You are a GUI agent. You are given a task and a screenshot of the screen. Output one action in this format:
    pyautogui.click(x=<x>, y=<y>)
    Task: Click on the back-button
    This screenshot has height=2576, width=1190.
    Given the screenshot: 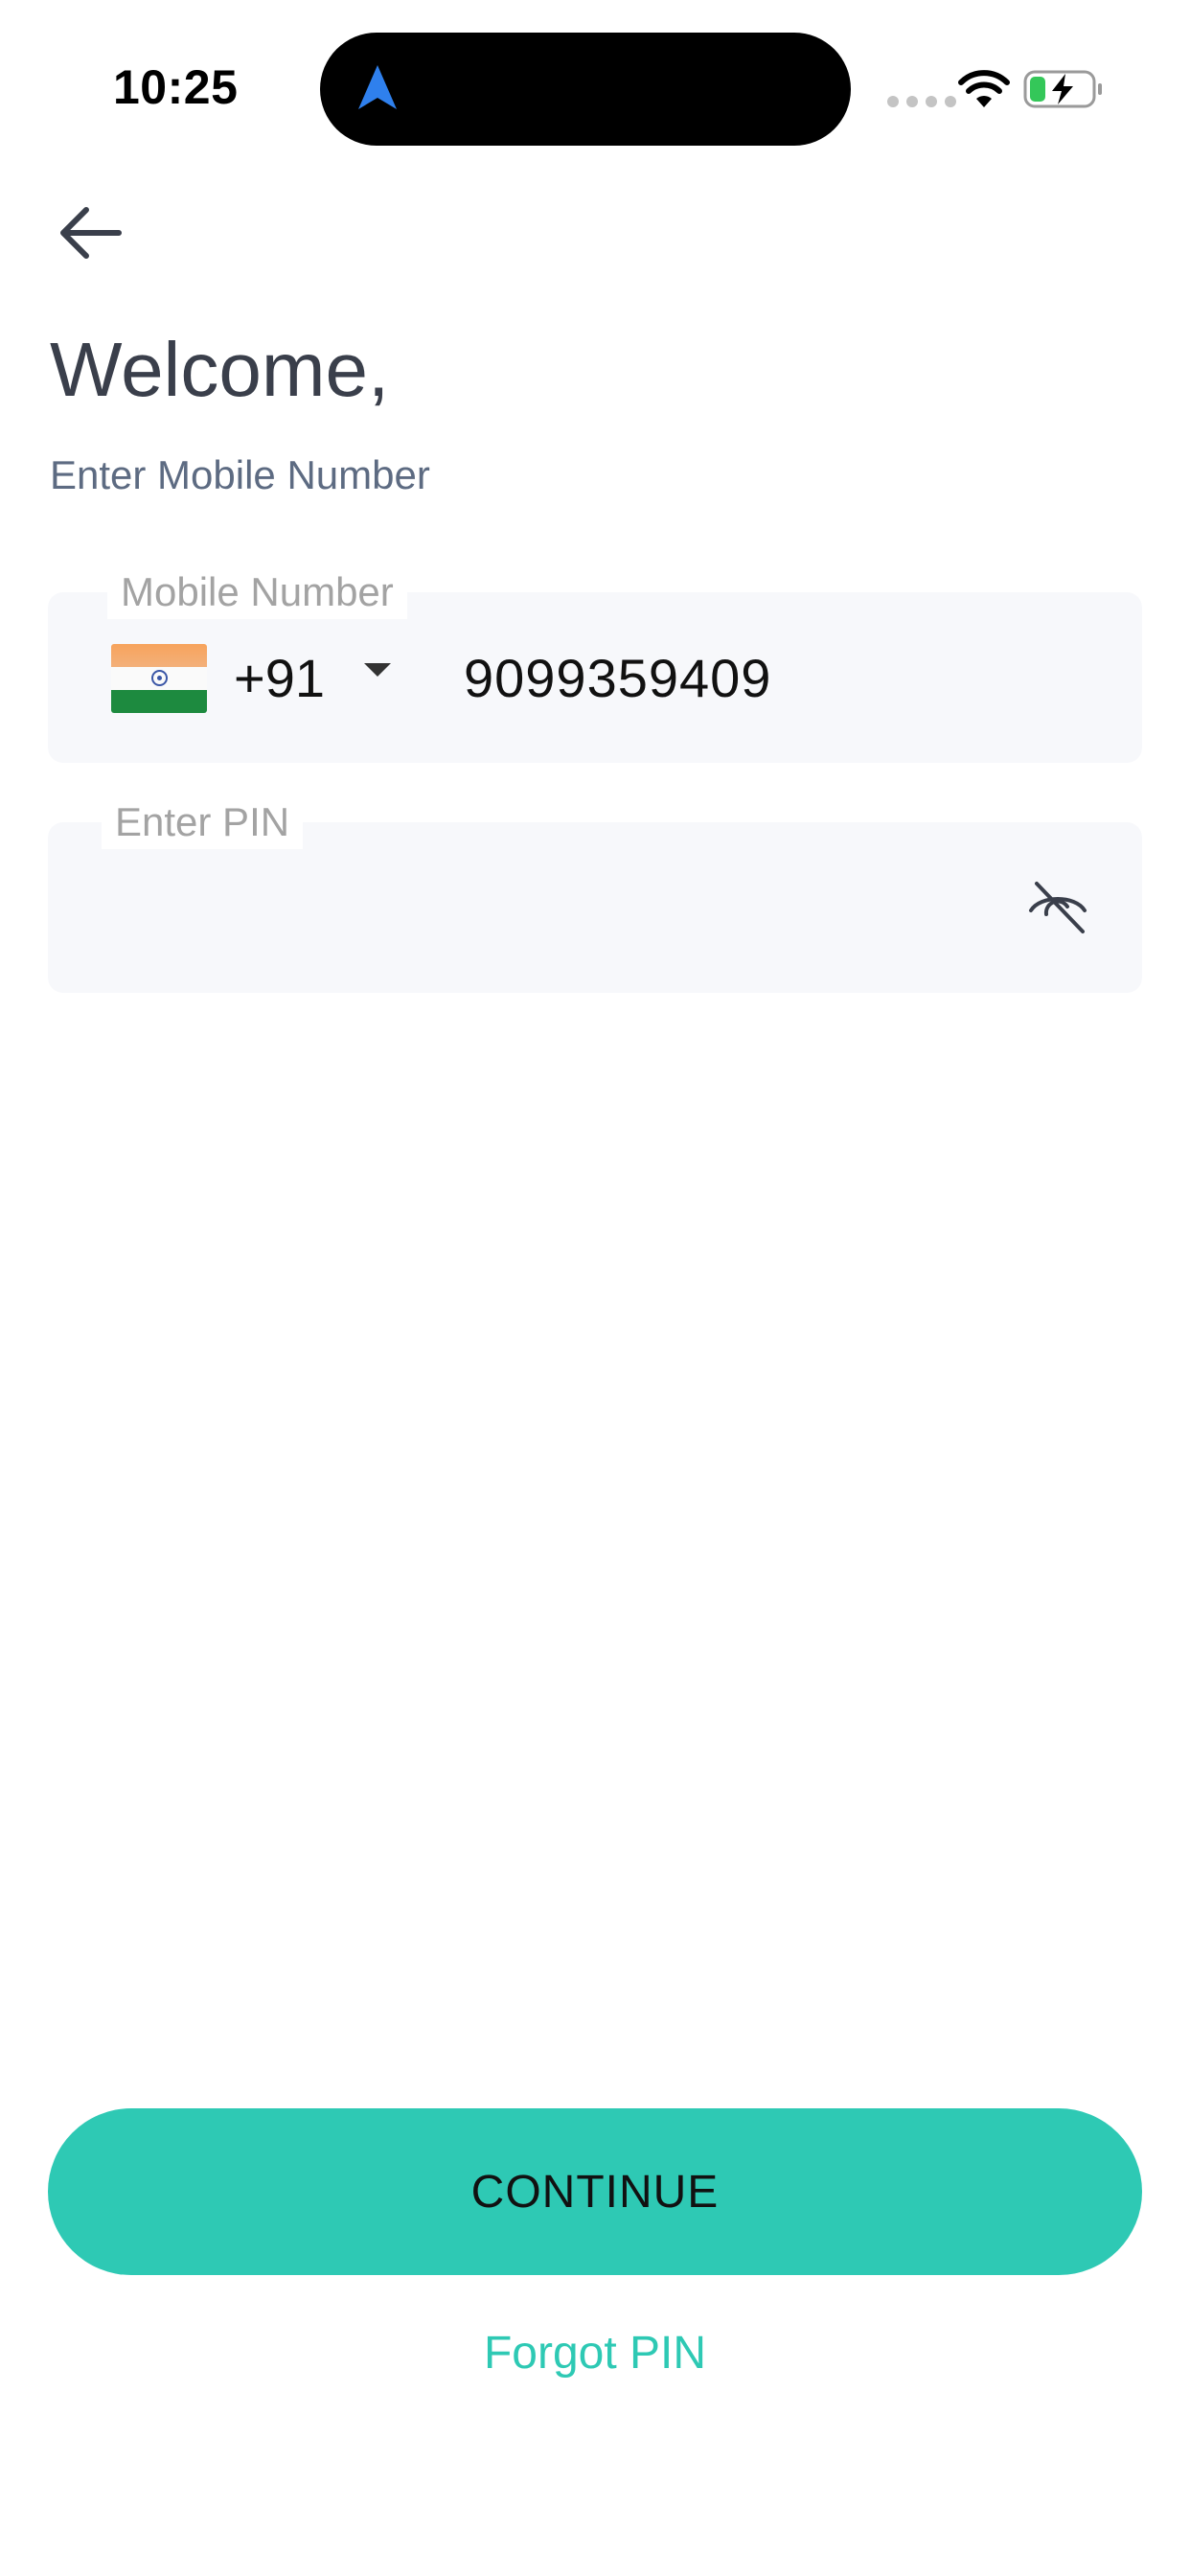 What is the action you would take?
    pyautogui.click(x=91, y=233)
    